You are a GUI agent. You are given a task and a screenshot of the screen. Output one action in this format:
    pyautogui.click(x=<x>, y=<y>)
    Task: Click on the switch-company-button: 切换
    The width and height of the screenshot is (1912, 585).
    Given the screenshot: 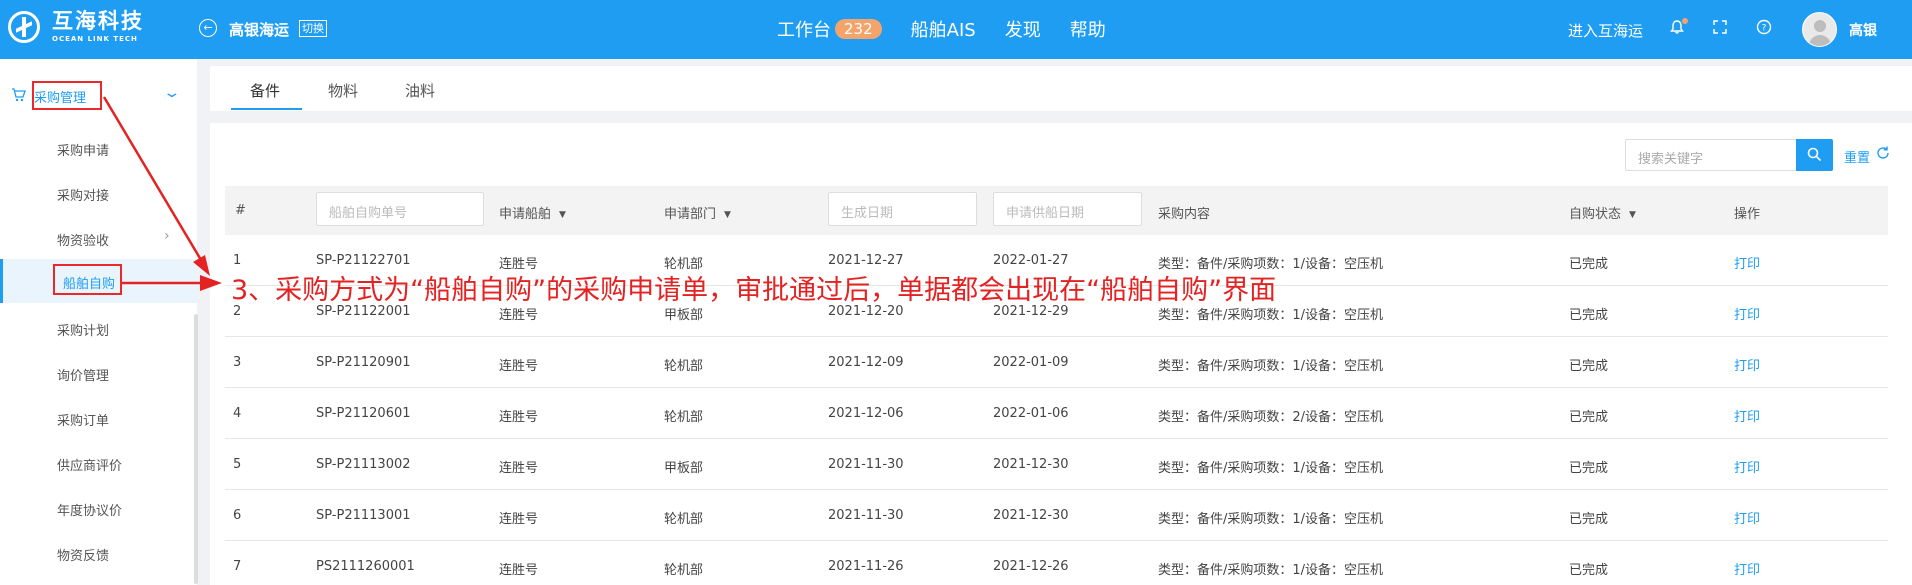 What is the action you would take?
    pyautogui.click(x=313, y=28)
    